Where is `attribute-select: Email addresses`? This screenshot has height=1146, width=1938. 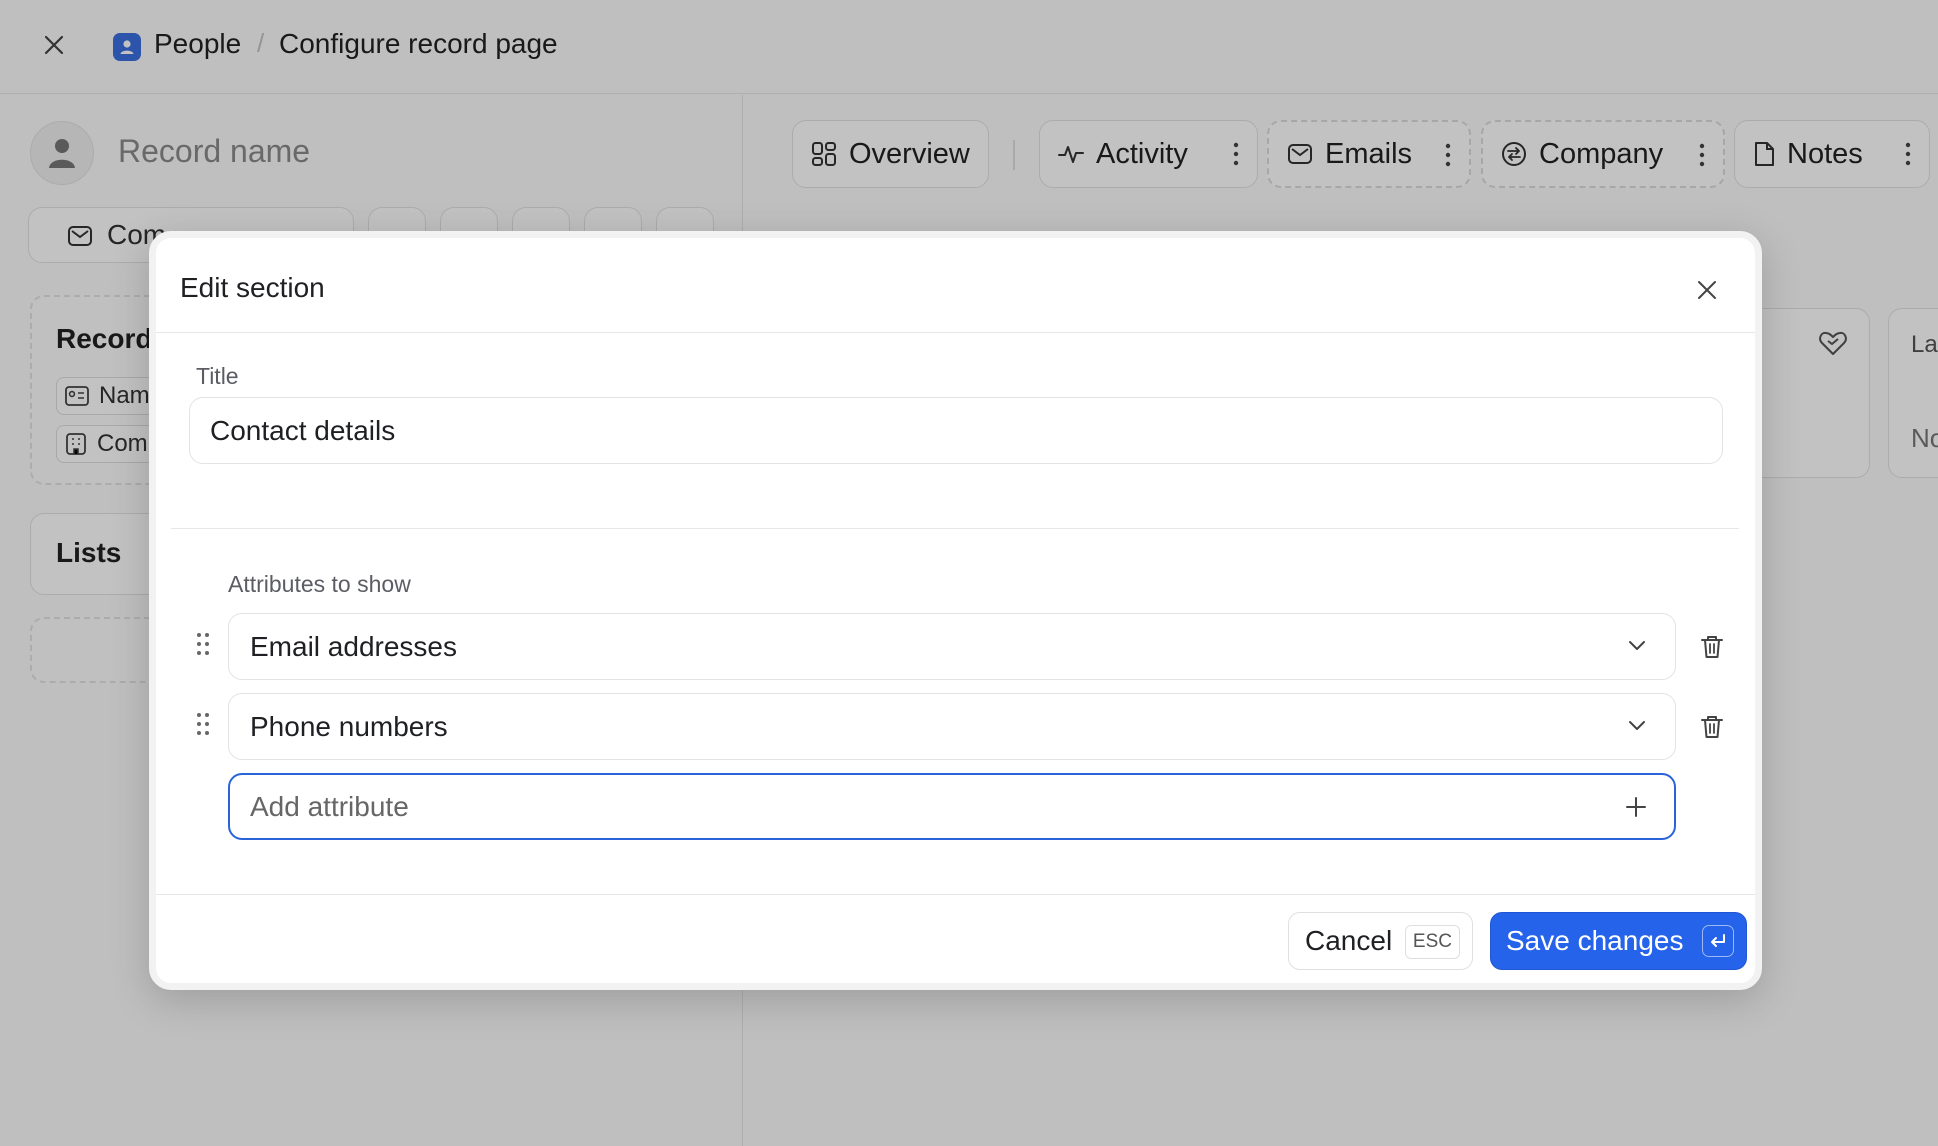 attribute-select: Email addresses is located at coordinates (952, 646).